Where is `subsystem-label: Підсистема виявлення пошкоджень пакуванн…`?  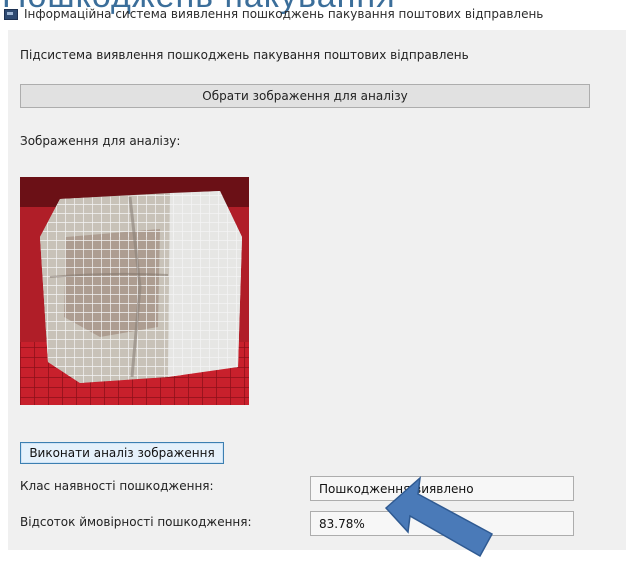
subsystem-label: Підсистема виявлення пошкоджень пакуванн… is located at coordinates (244, 55).